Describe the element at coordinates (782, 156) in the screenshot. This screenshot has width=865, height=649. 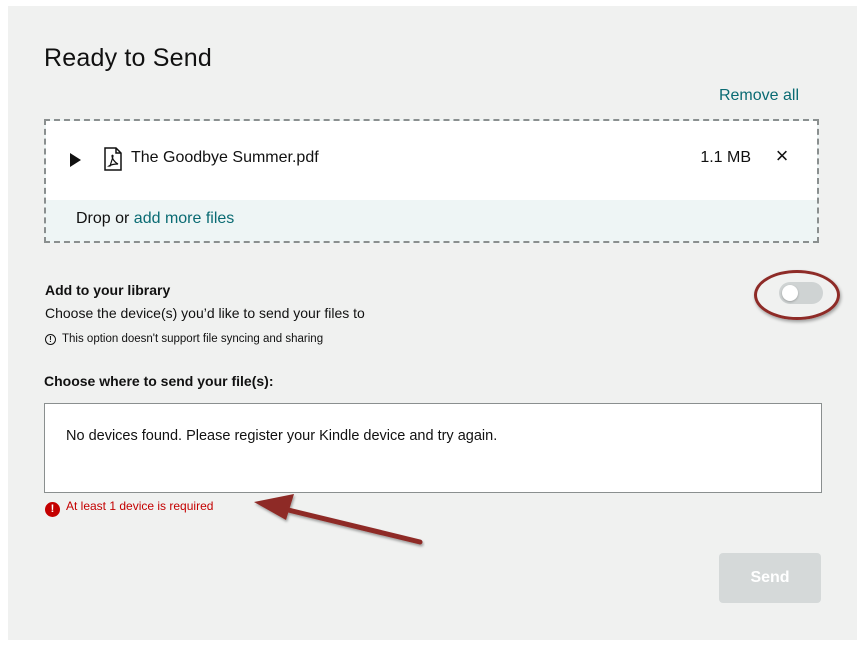
I see `remove-file-icon: ×` at that location.